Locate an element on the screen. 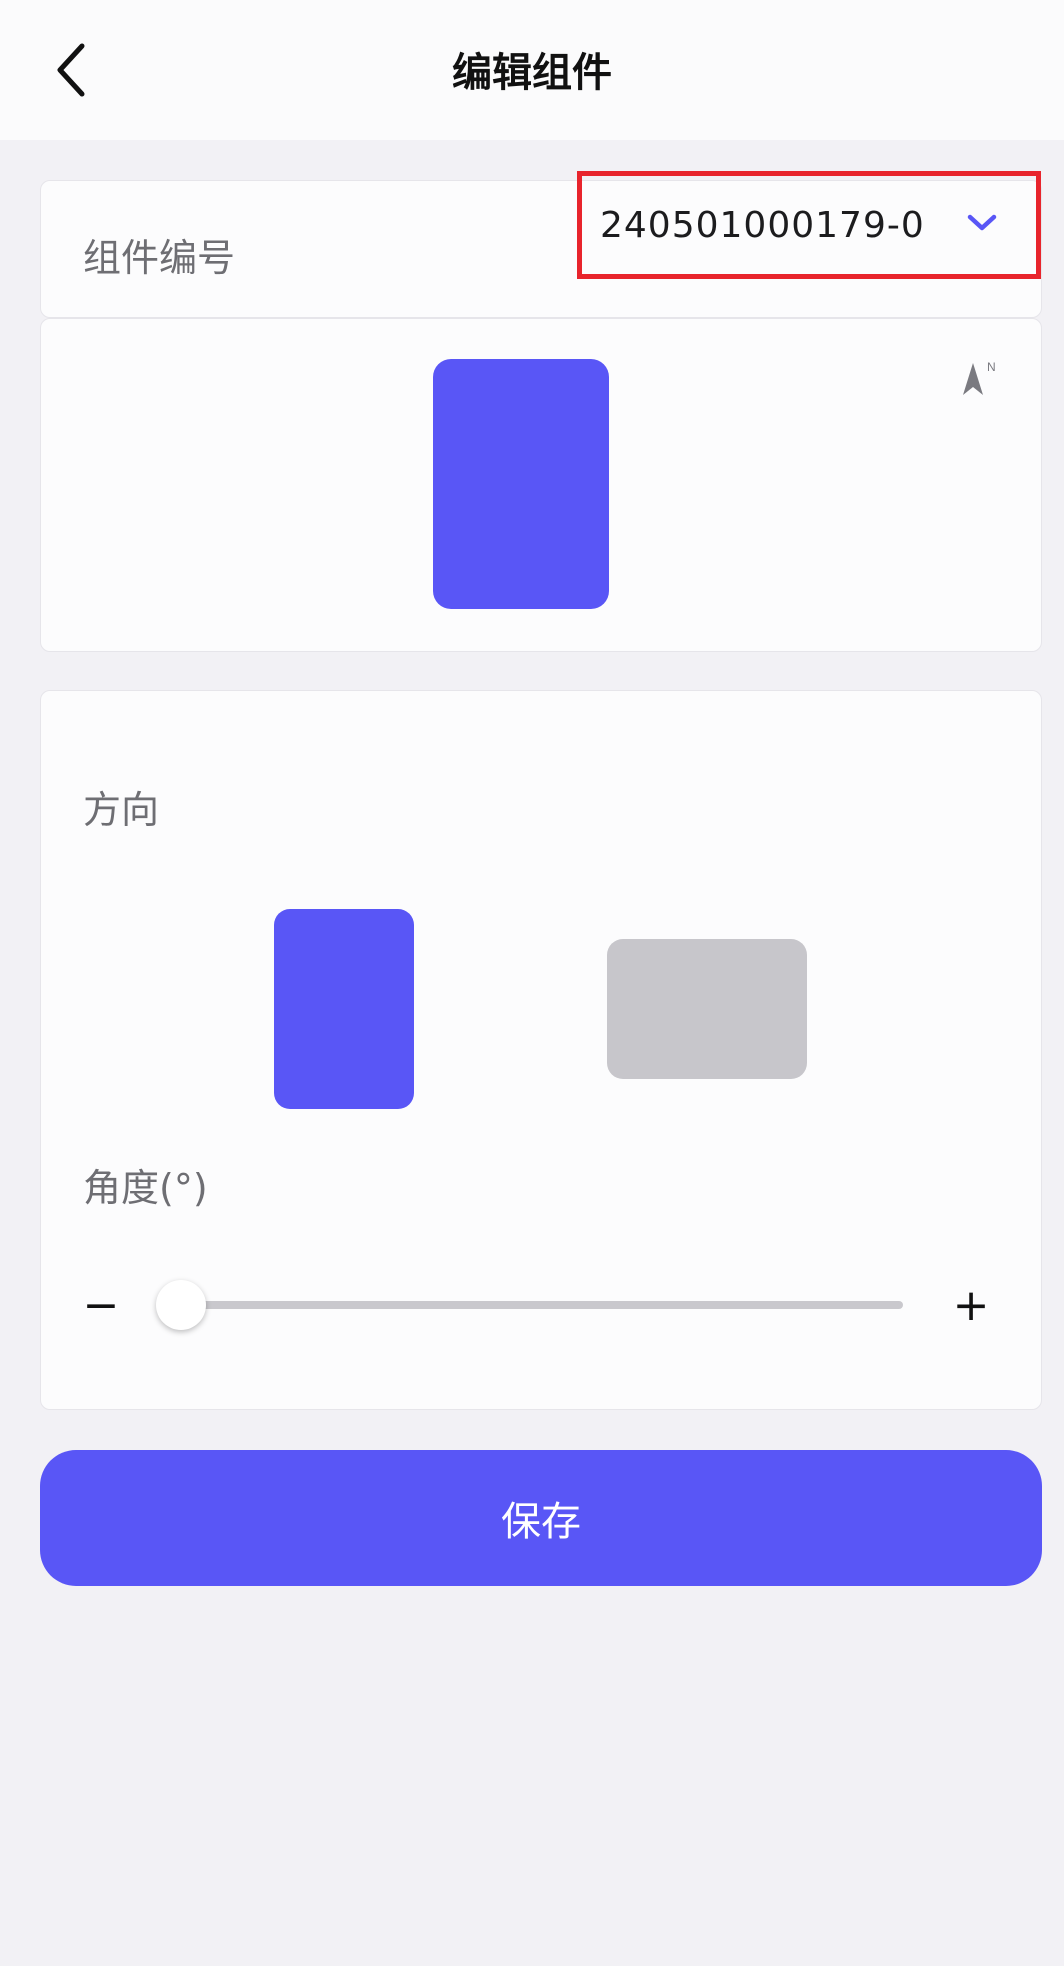  component-id-card: 组件编号 240501000179-0 is located at coordinates (541, 244).